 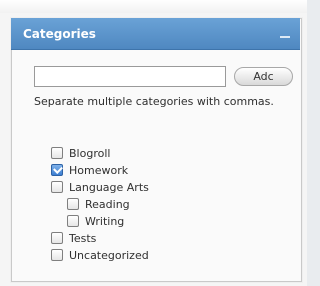 What do you see at coordinates (109, 255) in the screenshot?
I see `category-label: Uncategorized` at bounding box center [109, 255].